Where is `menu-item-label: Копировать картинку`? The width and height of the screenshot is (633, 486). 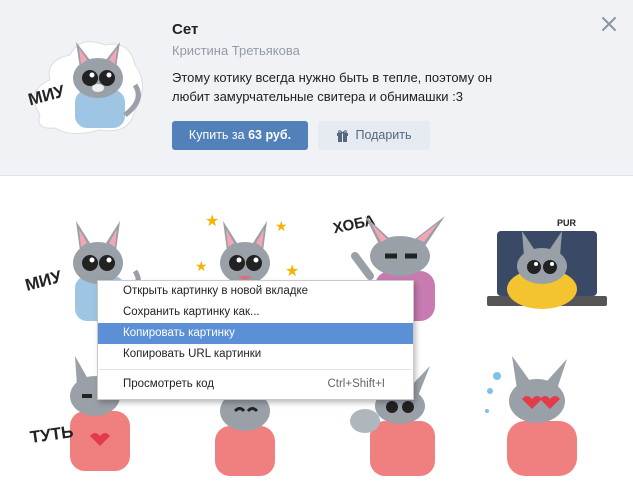
menu-item-label: Копировать картинку is located at coordinates (179, 333).